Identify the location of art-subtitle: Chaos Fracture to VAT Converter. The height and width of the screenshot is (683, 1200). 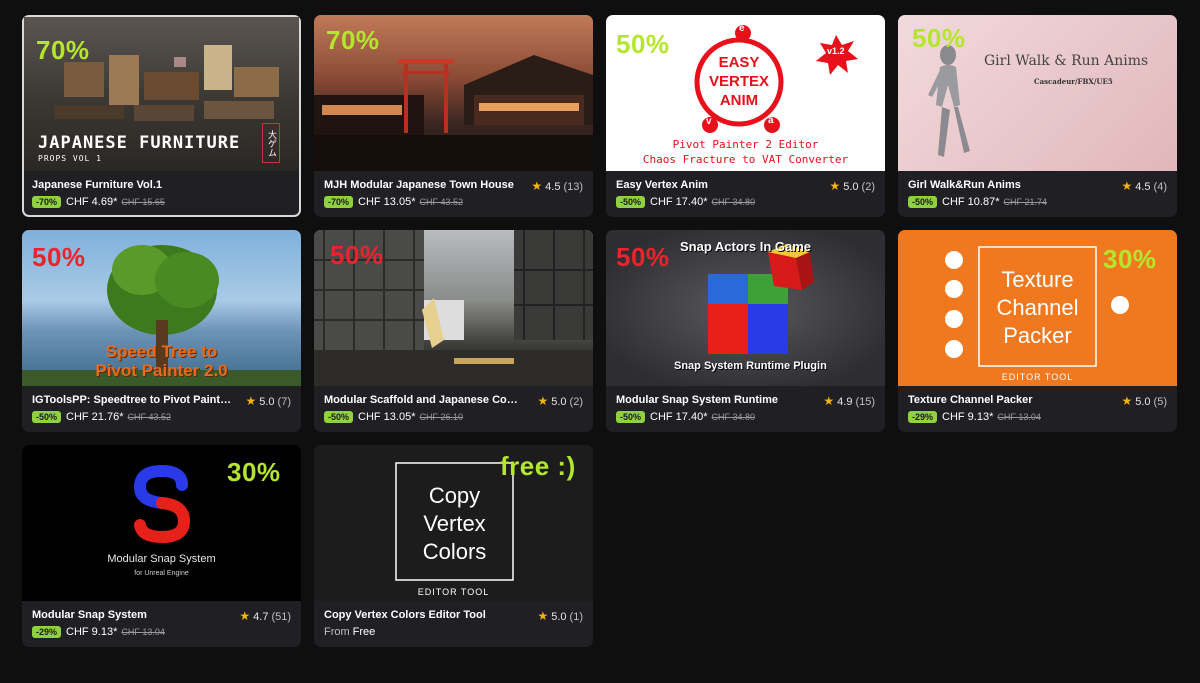
(745, 159).